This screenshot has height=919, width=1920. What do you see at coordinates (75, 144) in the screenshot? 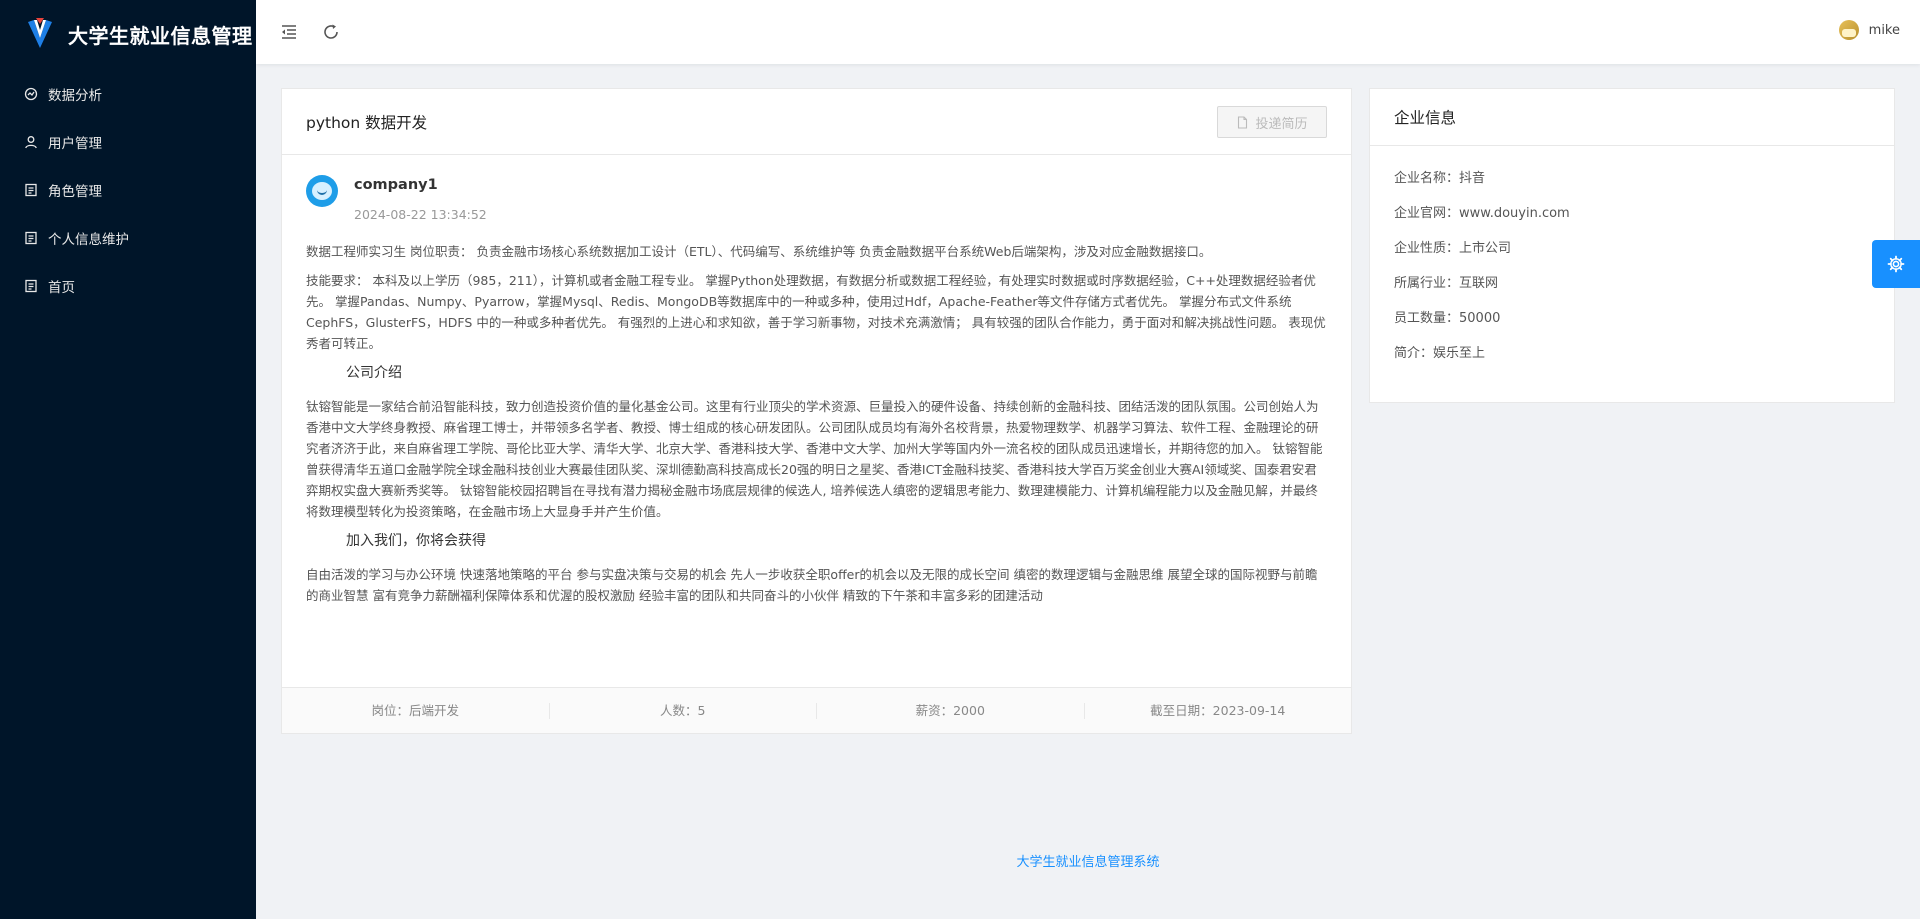
I see `sidebar-item-label: 用户管理` at bounding box center [75, 144].